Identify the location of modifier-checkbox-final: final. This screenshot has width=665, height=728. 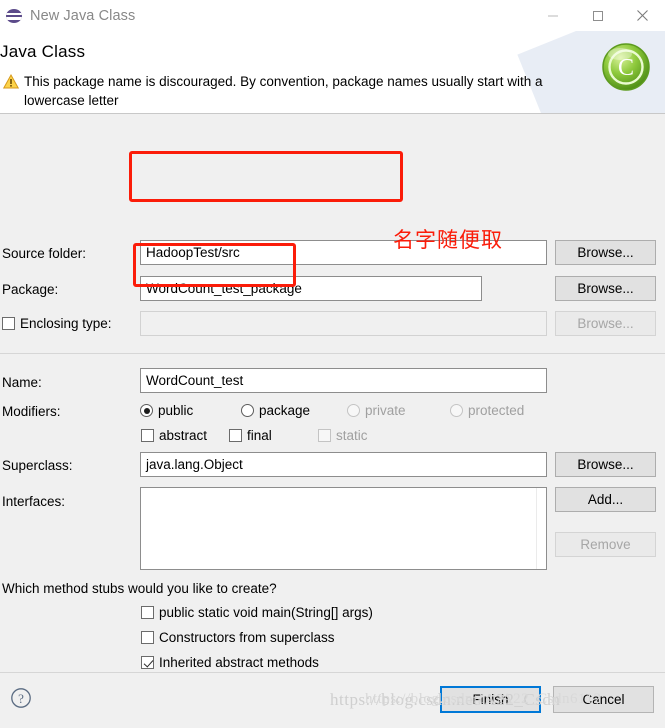
(250, 435).